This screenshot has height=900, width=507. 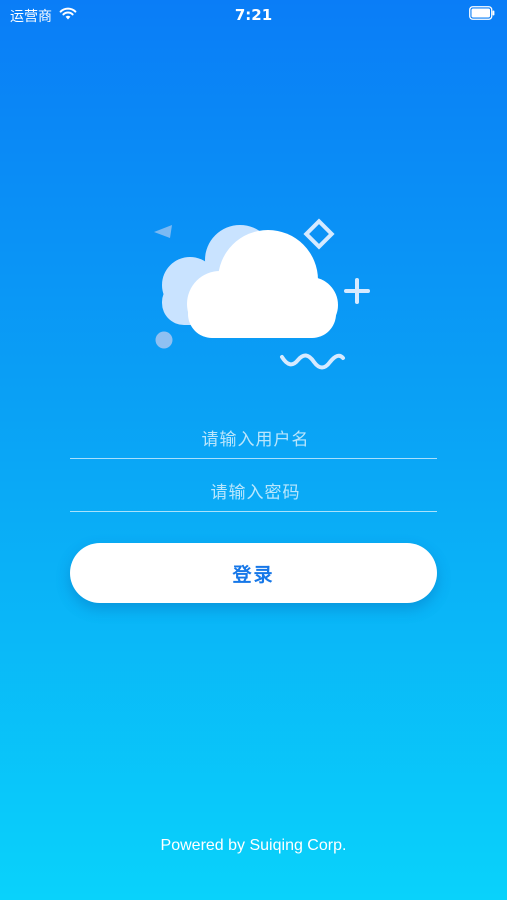 What do you see at coordinates (262, 294) in the screenshot?
I see `cloud-illustration` at bounding box center [262, 294].